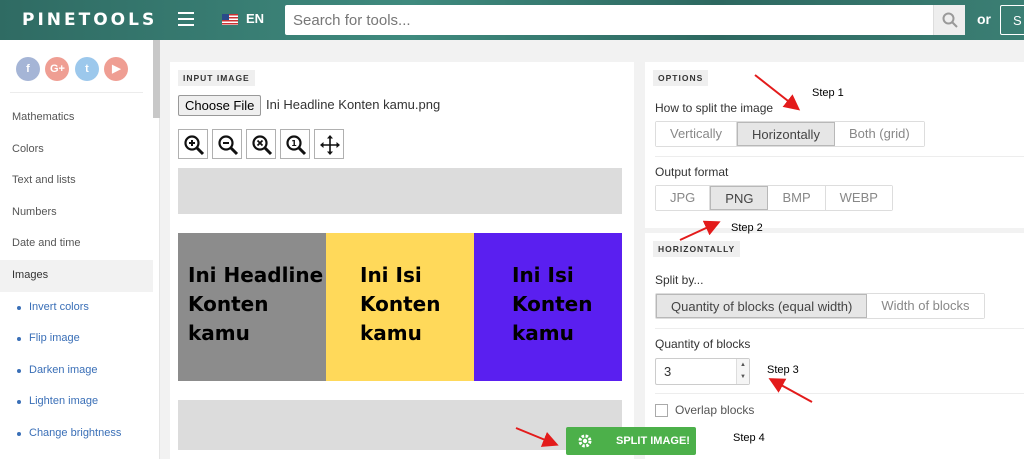 Image resolution: width=1024 pixels, height=459 pixels. I want to click on preview-block-1: Ini Headline Konten kamu, so click(252, 307).